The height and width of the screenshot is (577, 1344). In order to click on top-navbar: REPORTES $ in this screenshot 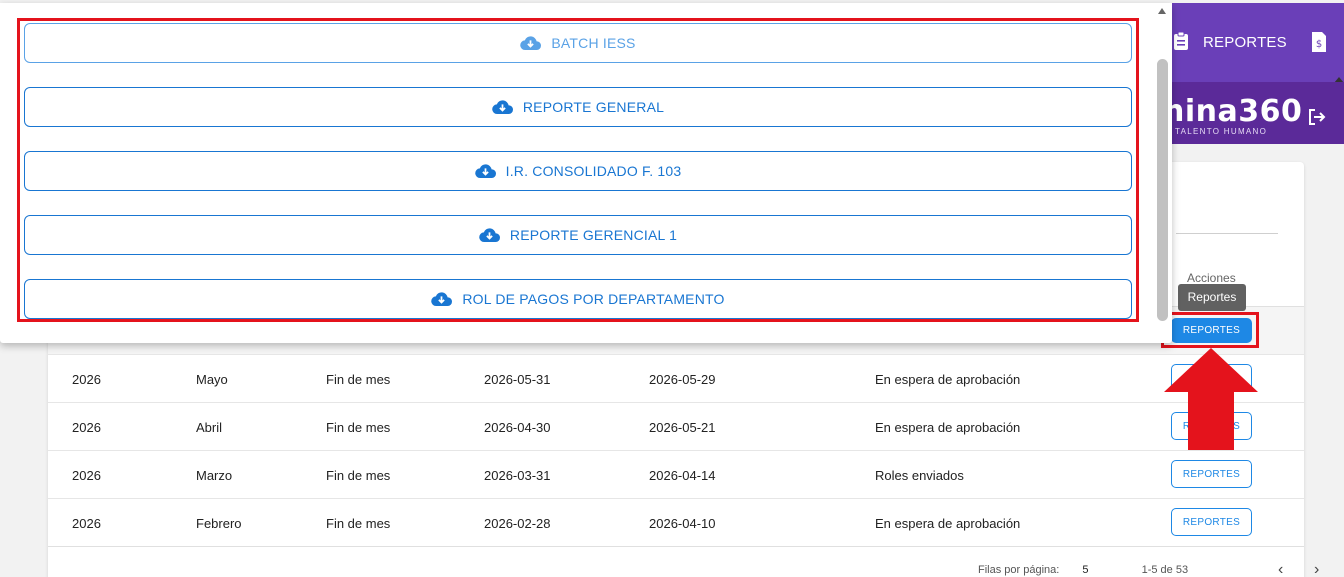, I will do `click(1254, 43)`.